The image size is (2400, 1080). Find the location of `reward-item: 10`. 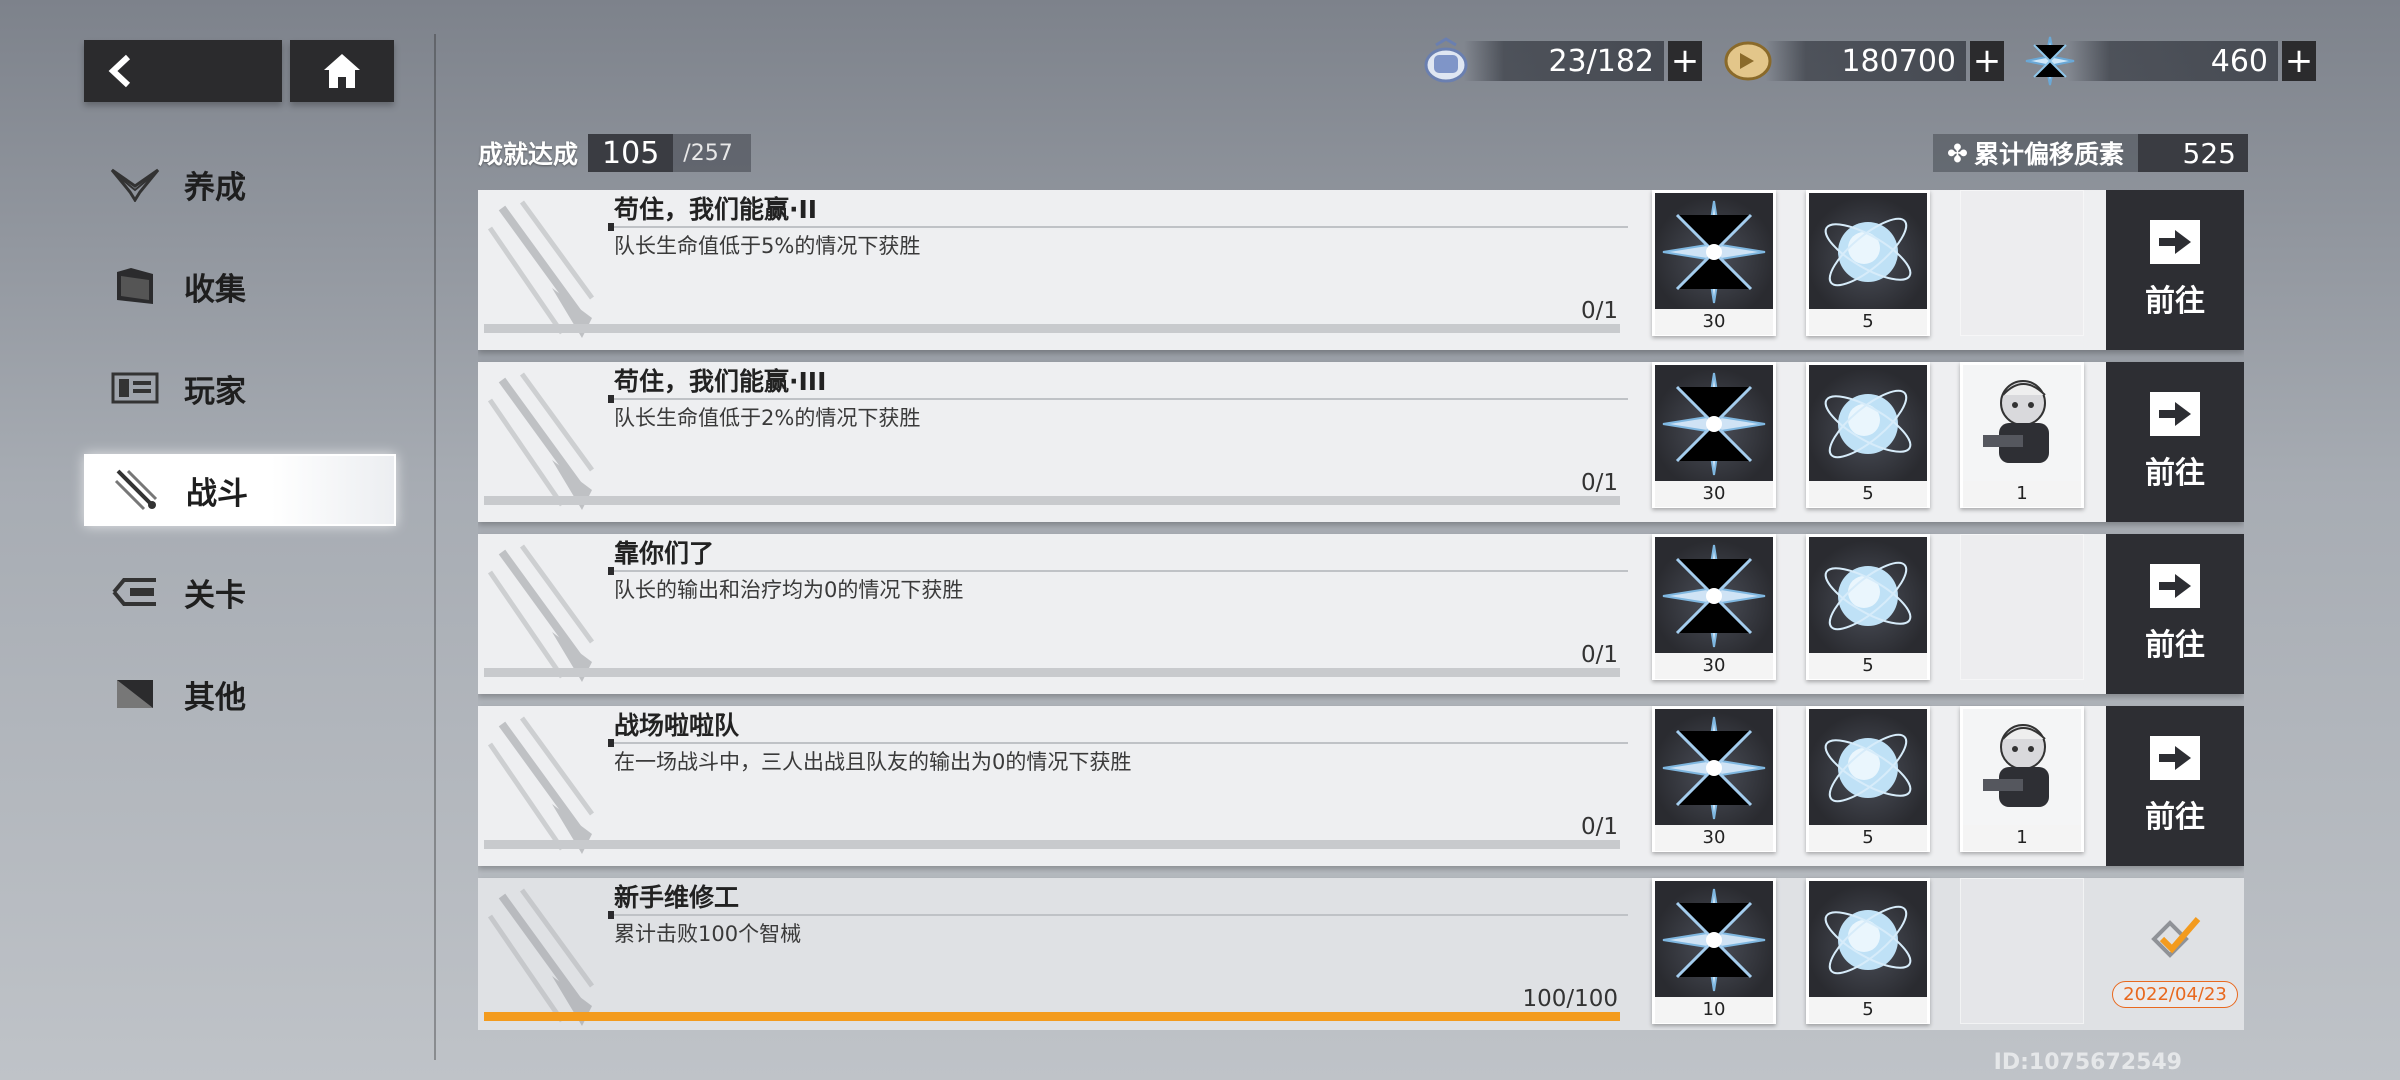

reward-item: 10 is located at coordinates (1714, 951).